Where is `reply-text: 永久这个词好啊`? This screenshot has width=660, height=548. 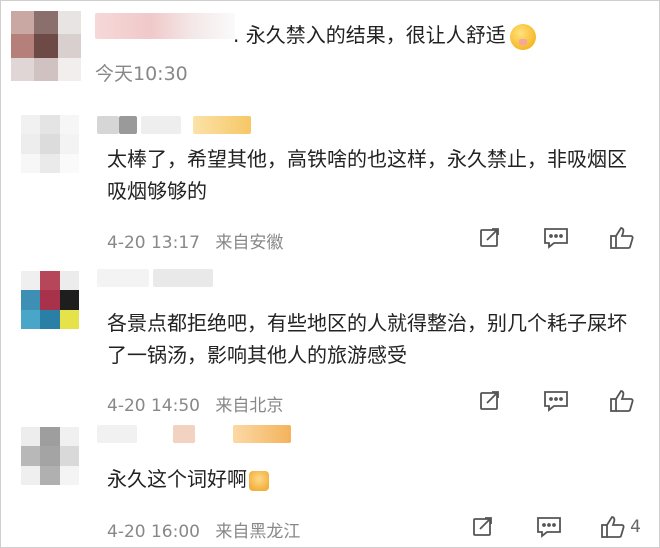 reply-text: 永久这个词好啊 is located at coordinates (367, 479).